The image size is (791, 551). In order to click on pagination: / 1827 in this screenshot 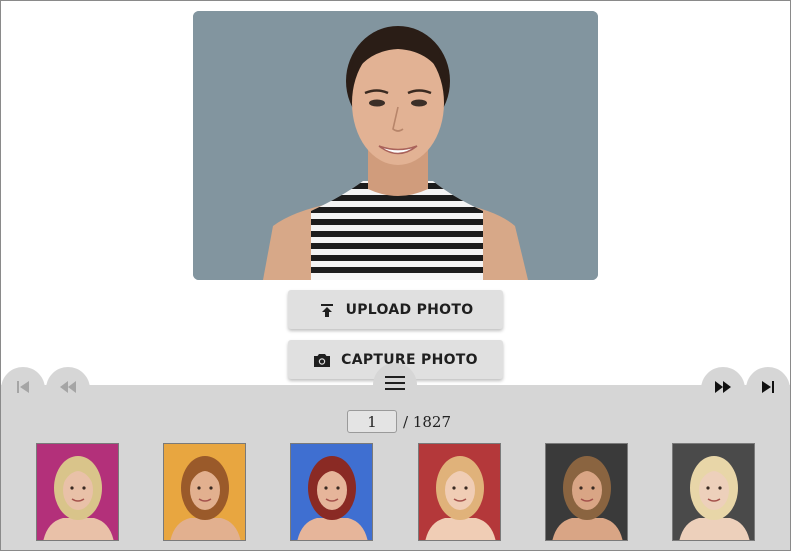, I will do `click(399, 421)`.